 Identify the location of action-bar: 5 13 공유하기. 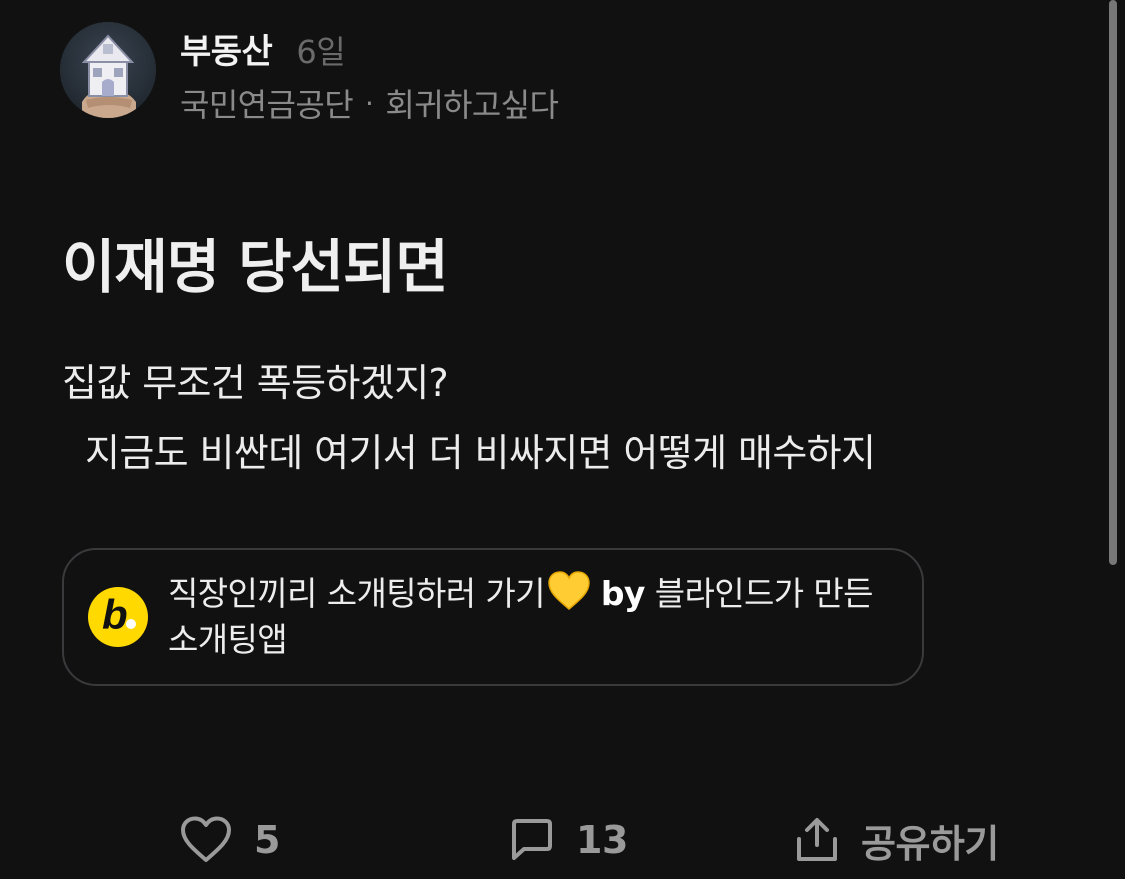
(562, 840).